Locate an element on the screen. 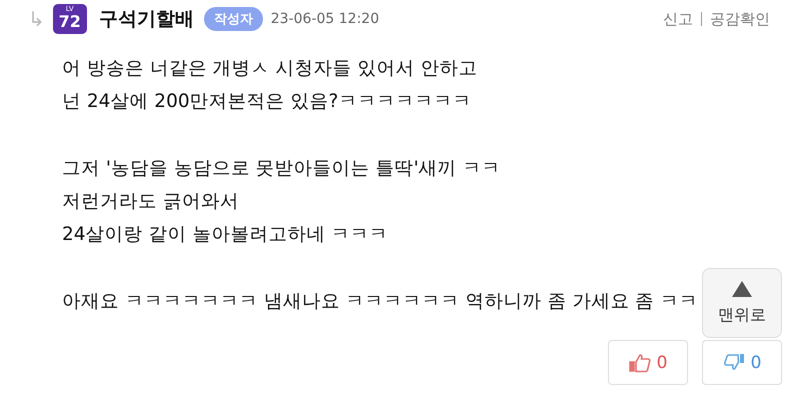 The image size is (800, 400). thumbs-up-icon is located at coordinates (639, 362).